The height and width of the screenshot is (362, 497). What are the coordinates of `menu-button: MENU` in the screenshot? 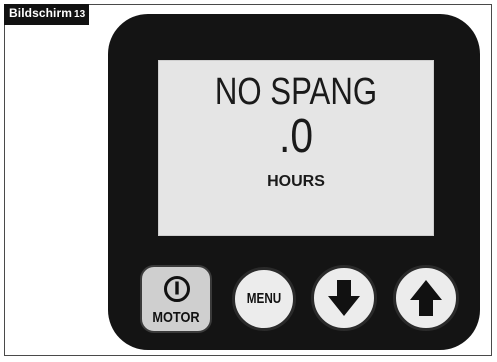 It's located at (264, 299).